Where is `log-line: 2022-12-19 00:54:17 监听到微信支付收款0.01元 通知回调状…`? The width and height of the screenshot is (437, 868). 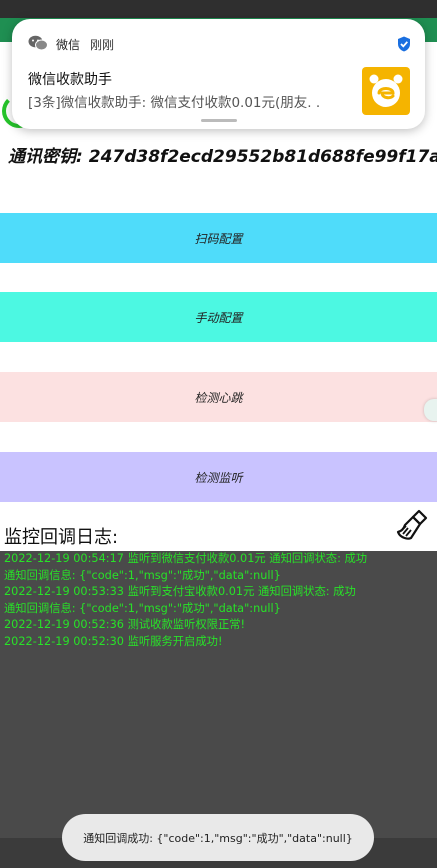
log-line: 2022-12-19 00:54:17 监听到微信支付收款0.01元 通知回调状… is located at coordinates (186, 558).